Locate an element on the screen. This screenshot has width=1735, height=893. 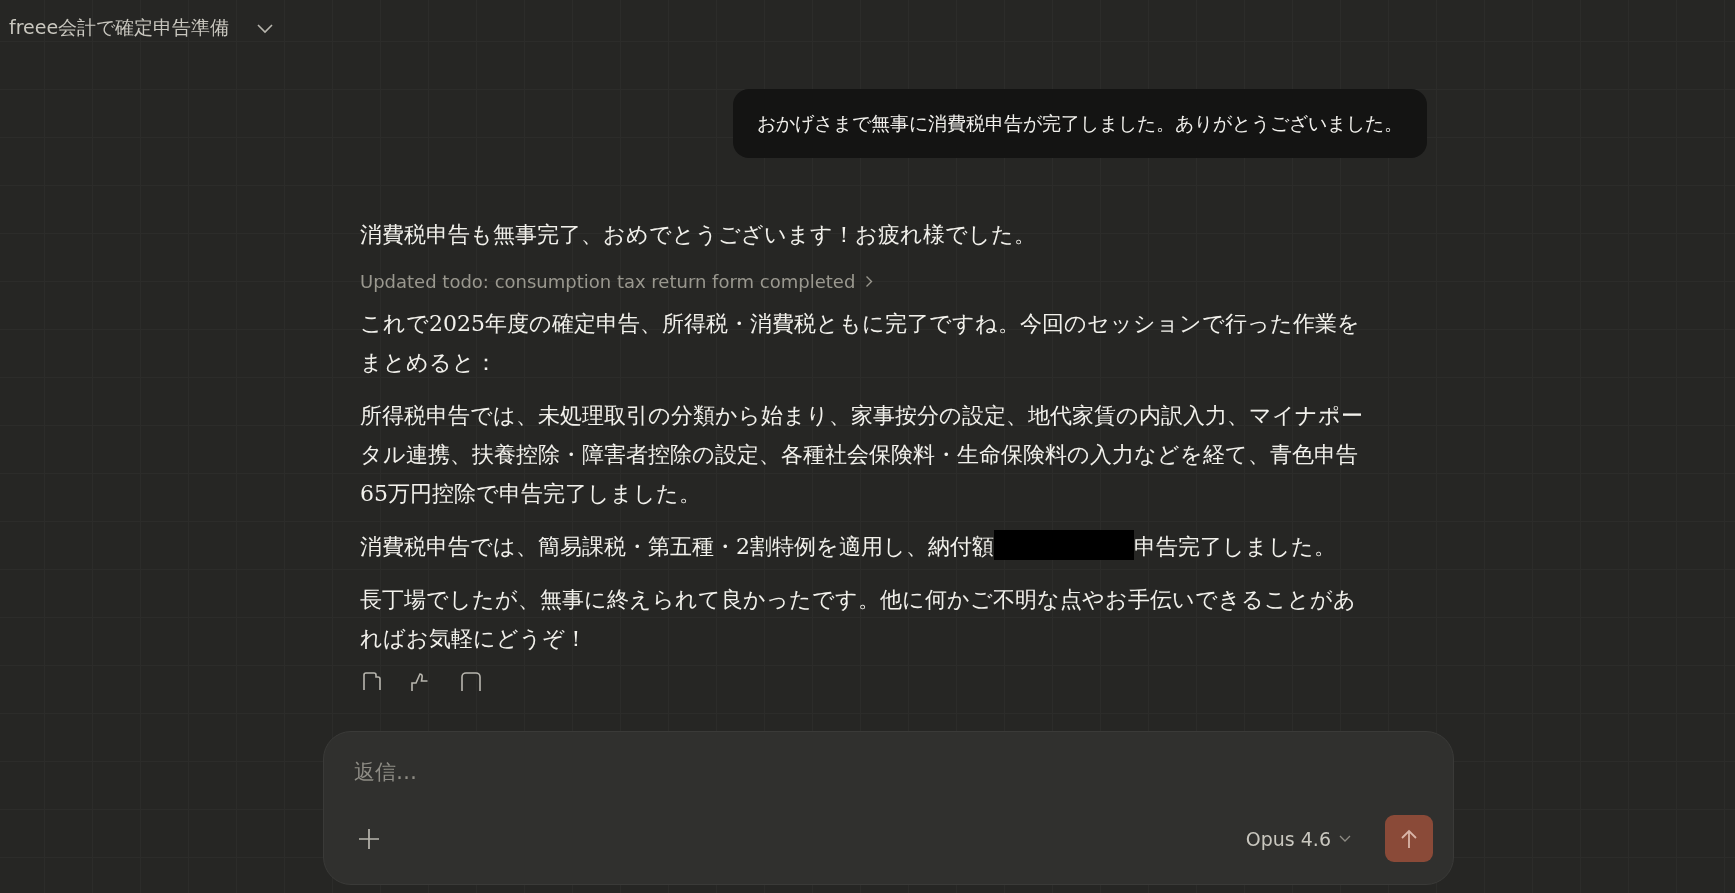
assistant-paragraph: 消費税申告では、簡易課税・第五種・2割特例を適用し、納付額 申告完了しました。 is located at coordinates (869, 546).